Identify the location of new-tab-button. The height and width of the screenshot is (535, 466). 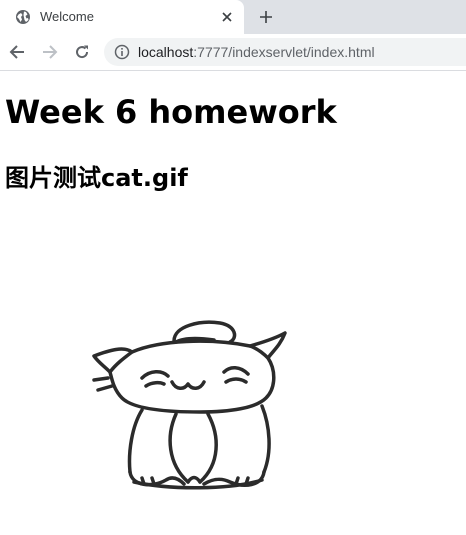
(266, 17).